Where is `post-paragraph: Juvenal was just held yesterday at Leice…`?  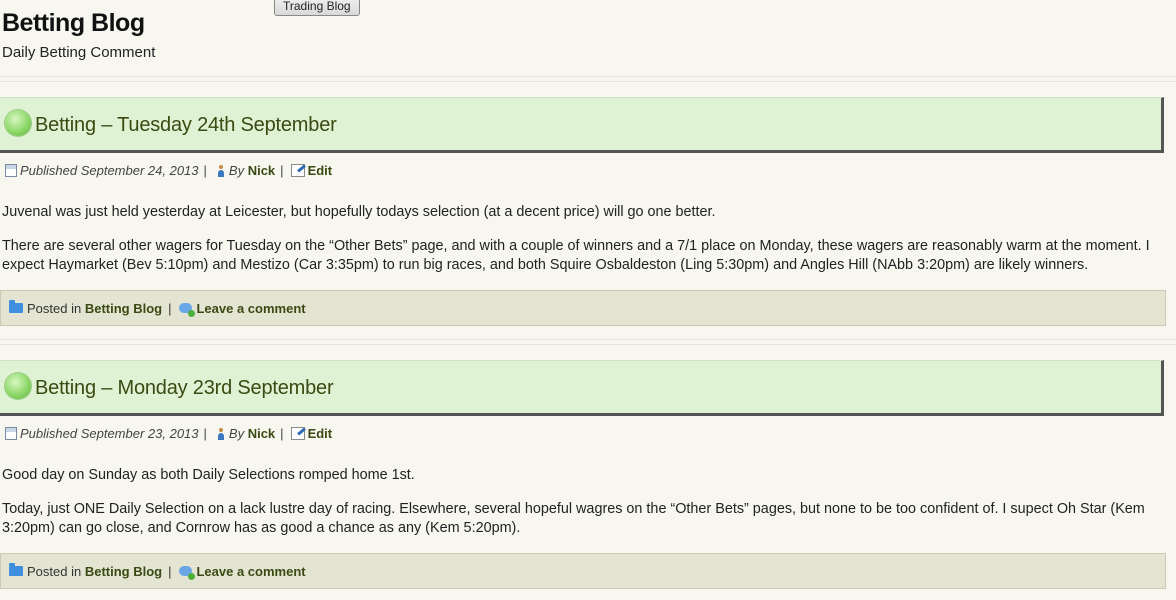 post-paragraph: Juvenal was just held yesterday at Leice… is located at coordinates (359, 212).